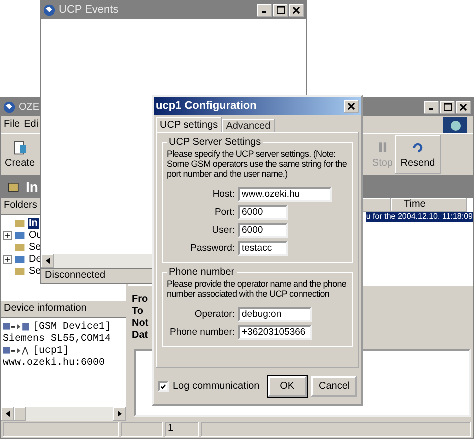  Describe the element at coordinates (140, 323) in the screenshot. I see `field-label: Not` at that location.